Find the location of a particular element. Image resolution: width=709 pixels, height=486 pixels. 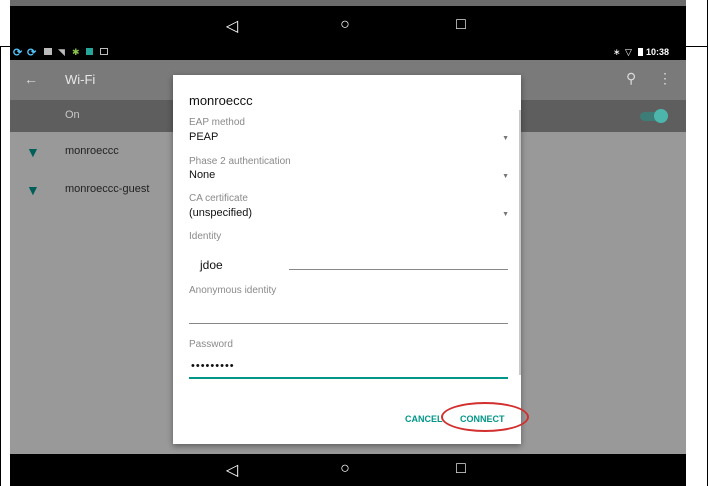

status-bar: ⟳ ⟳ ◥ ✱ ∗ ▽ 10:38 is located at coordinates (348, 53).